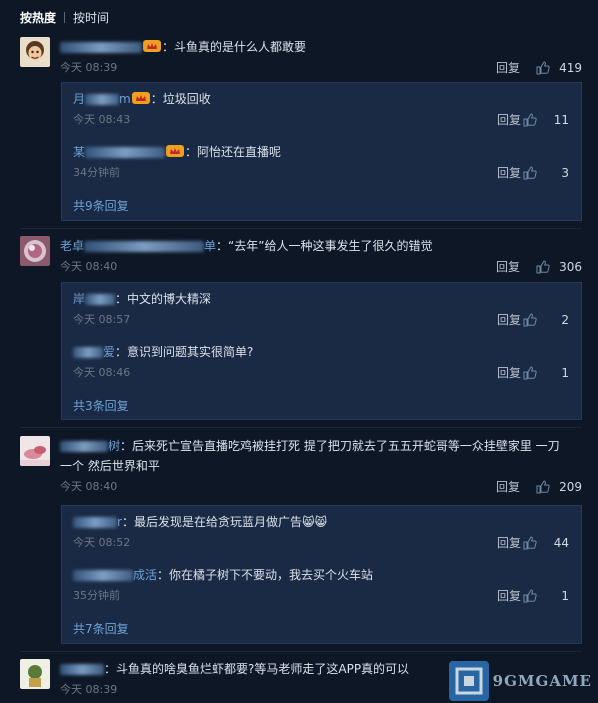  I want to click on reply-username: 某, so click(79, 152).